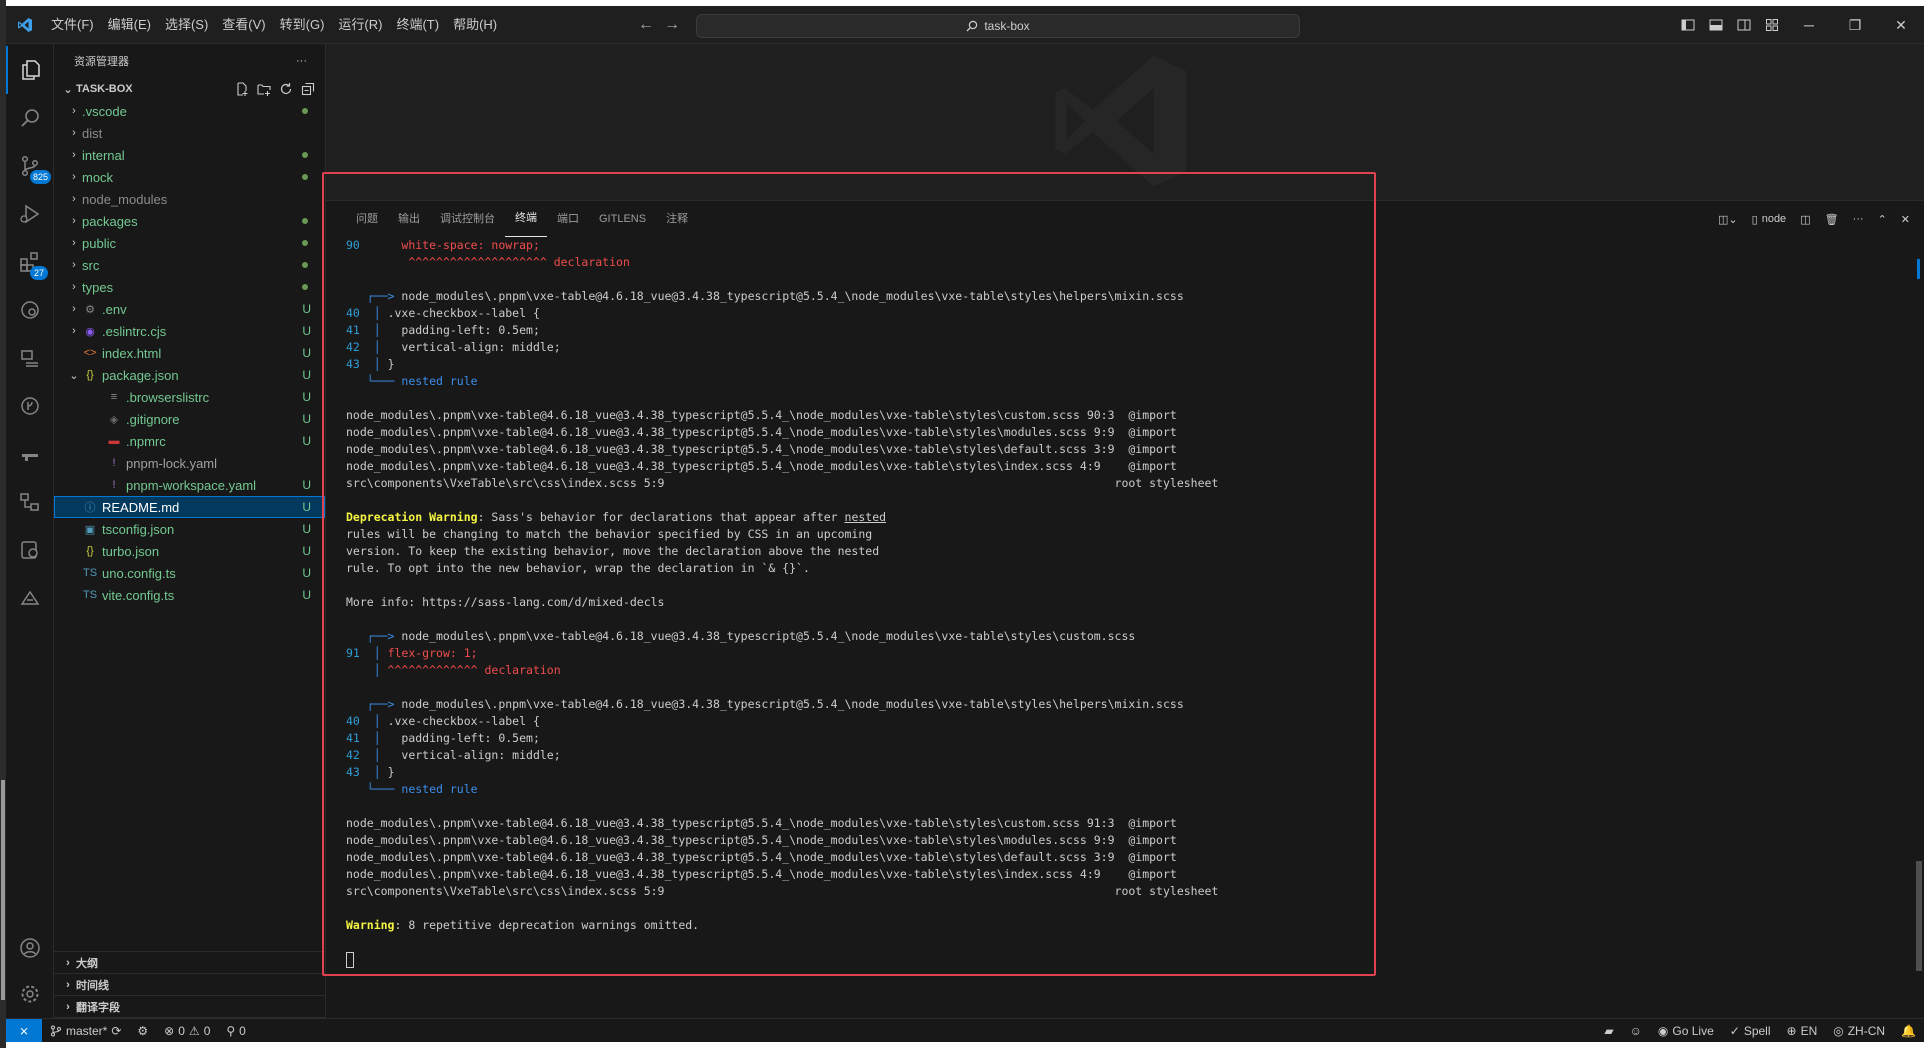 Image resolution: width=1928 pixels, height=1048 pixels. What do you see at coordinates (189, 419) in the screenshot?
I see `file-tree-item: ◈ .gitignore U` at bounding box center [189, 419].